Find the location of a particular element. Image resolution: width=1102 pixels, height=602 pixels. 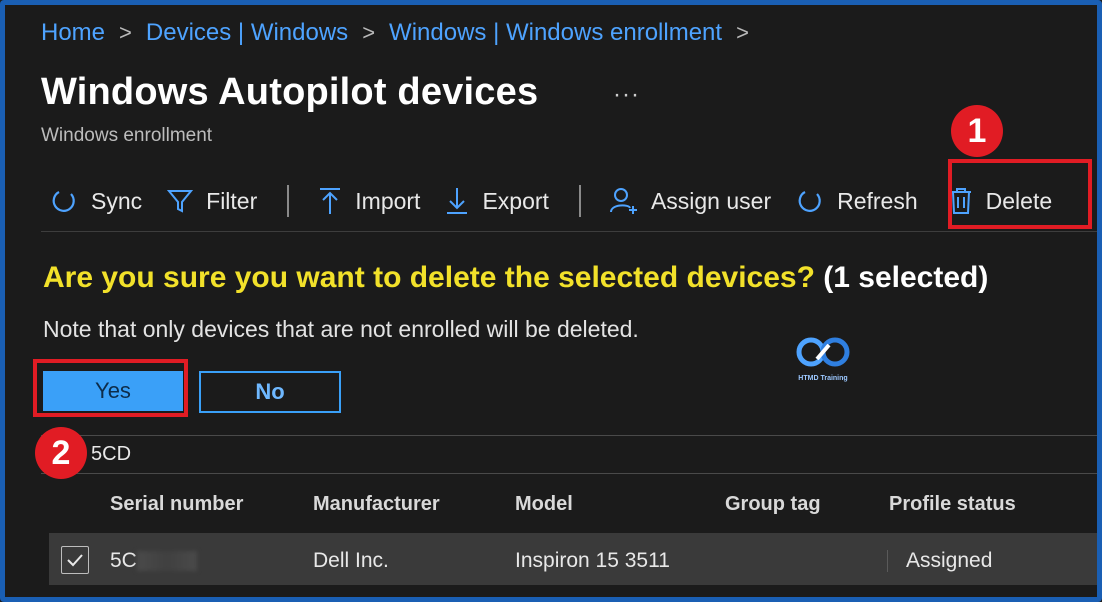

refresh-button: Refresh is located at coordinates (856, 201).